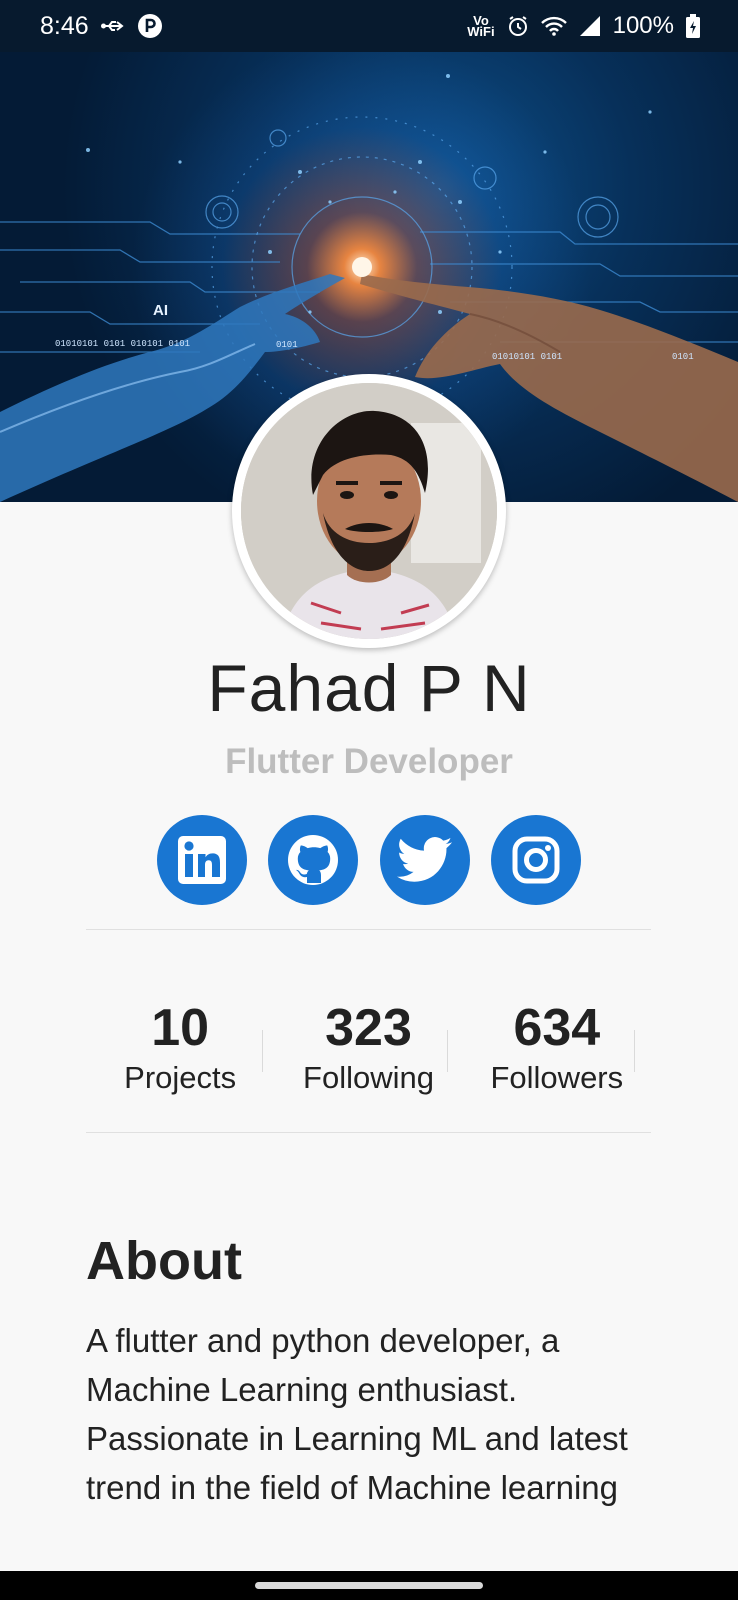 This screenshot has height=1600, width=738. I want to click on stat-value: 323, so click(368, 1028).